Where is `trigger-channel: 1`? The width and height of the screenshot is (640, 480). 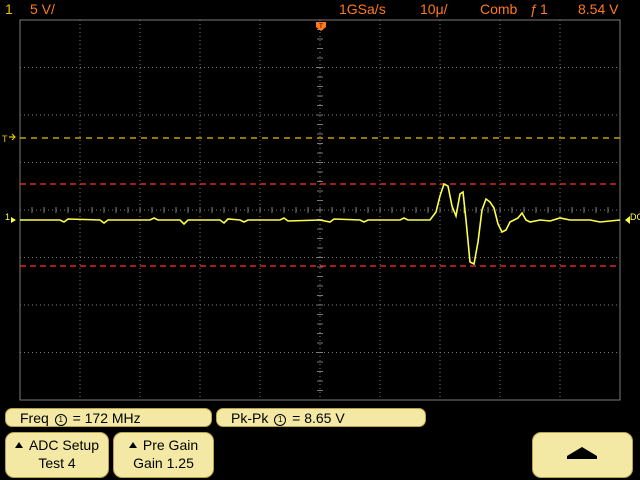 trigger-channel: 1 is located at coordinates (544, 9).